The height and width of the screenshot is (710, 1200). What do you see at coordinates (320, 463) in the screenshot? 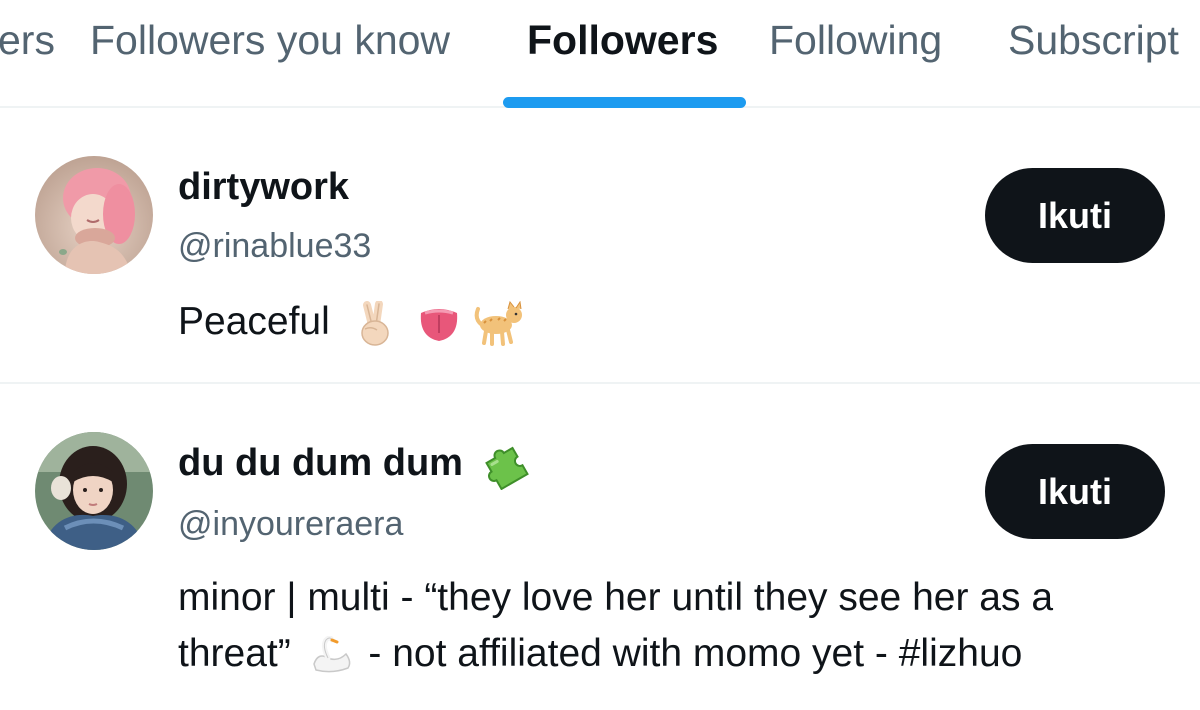
I see `display-name-text: du du dum dum` at bounding box center [320, 463].